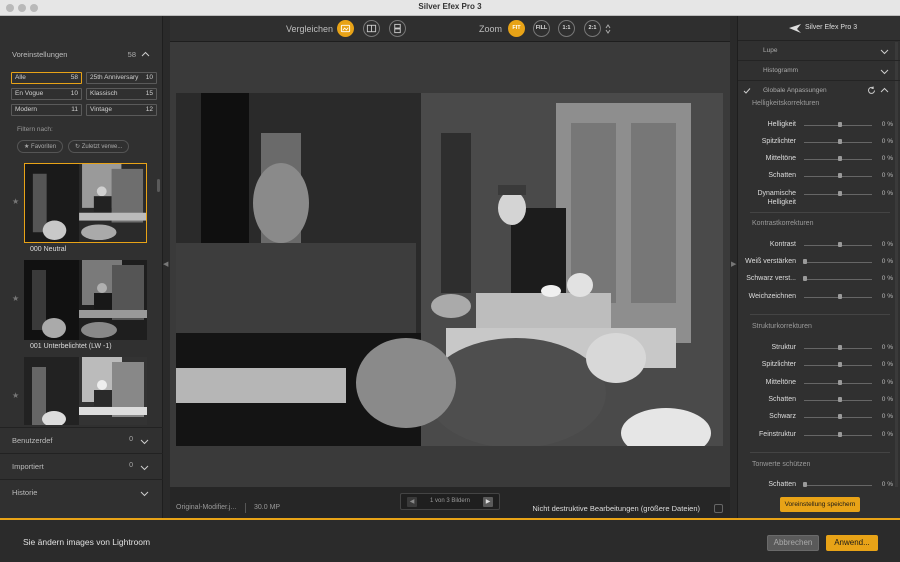 The width and height of the screenshot is (900, 562). I want to click on chevron-down-icon, so click(884, 72).